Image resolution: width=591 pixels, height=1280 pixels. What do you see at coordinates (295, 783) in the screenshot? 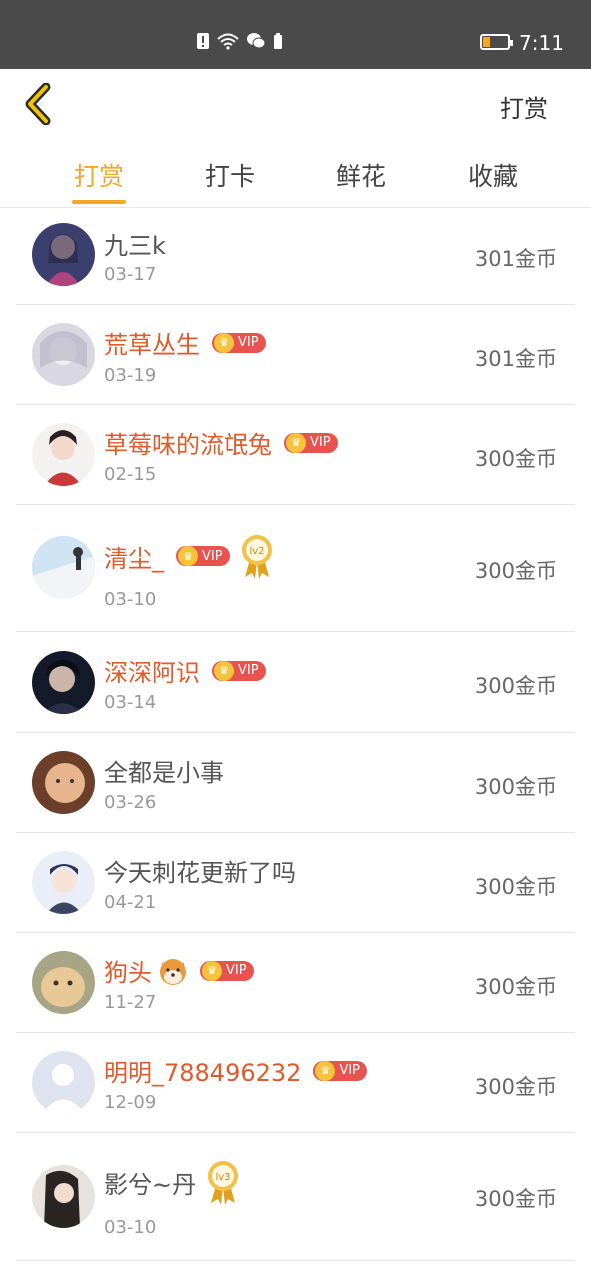
I see `list-item: 全都是小事 03-26 300金币` at bounding box center [295, 783].